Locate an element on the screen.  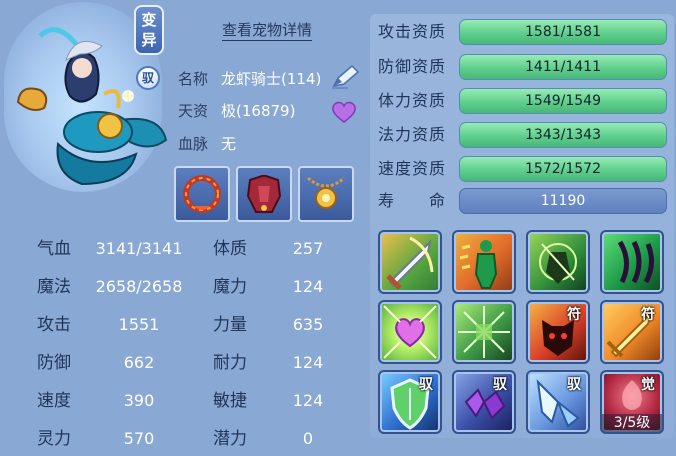
collar-graphic is located at coordinates (202, 194).